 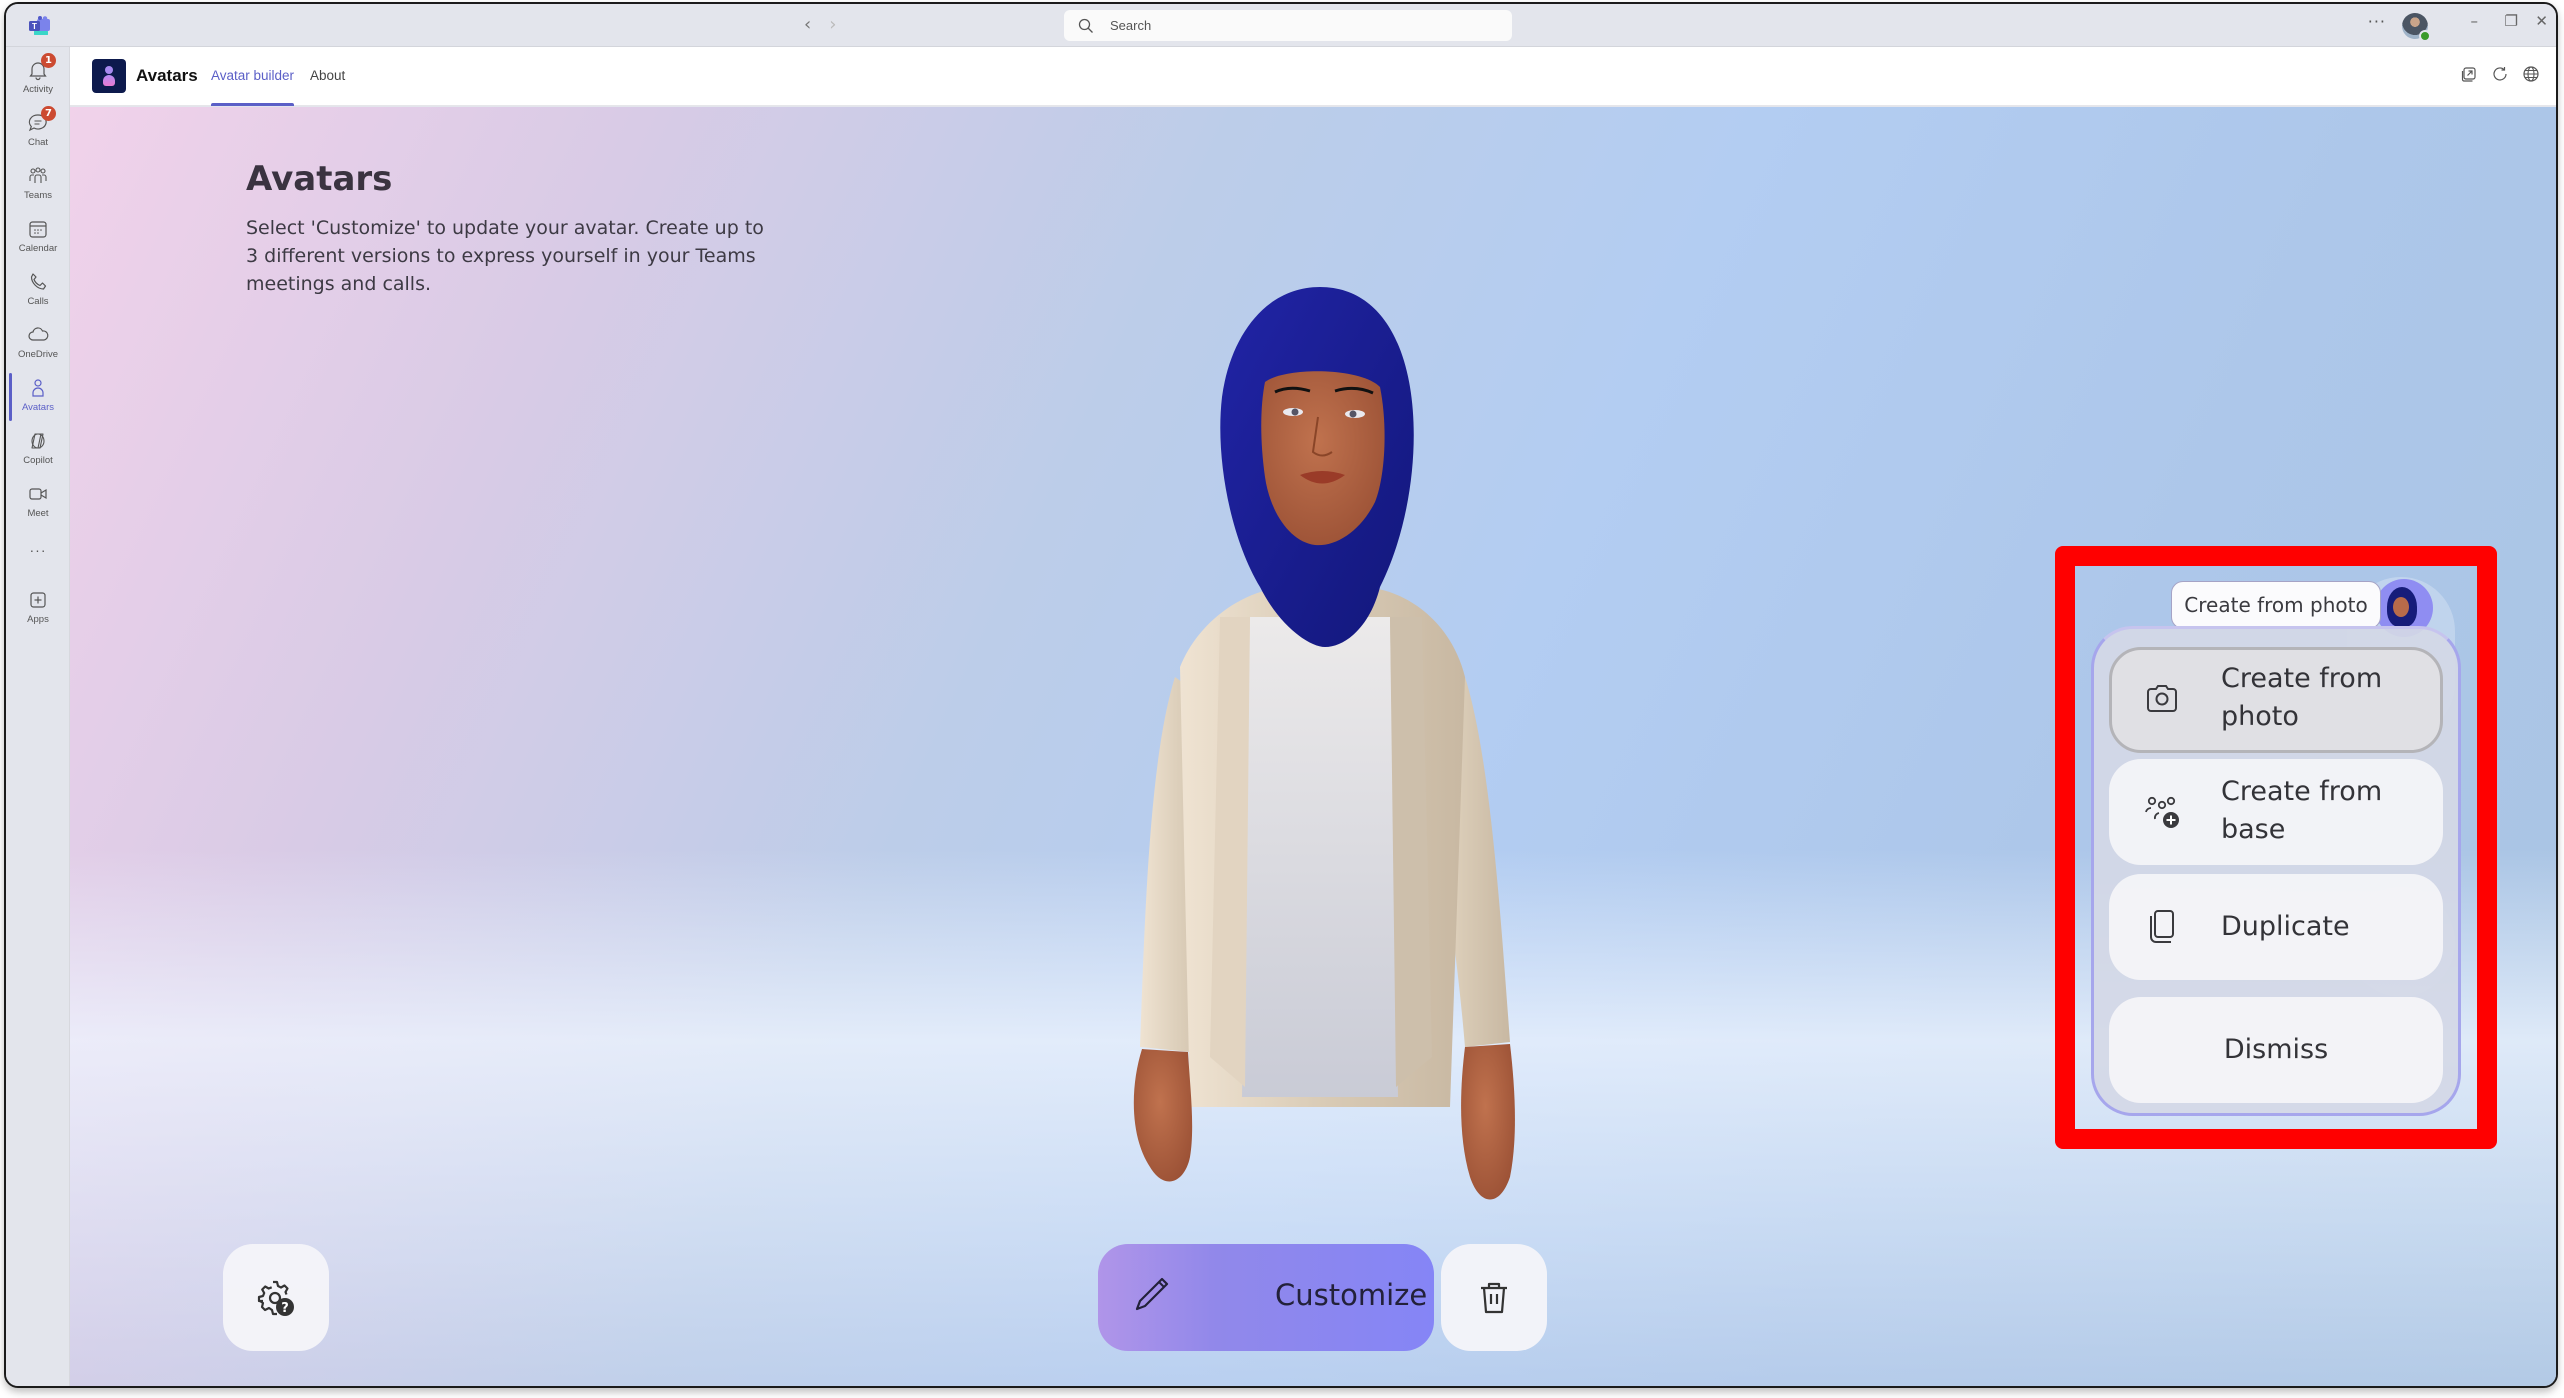 What do you see at coordinates (2285, 926) in the screenshot?
I see `duplicate-label: Duplicate` at bounding box center [2285, 926].